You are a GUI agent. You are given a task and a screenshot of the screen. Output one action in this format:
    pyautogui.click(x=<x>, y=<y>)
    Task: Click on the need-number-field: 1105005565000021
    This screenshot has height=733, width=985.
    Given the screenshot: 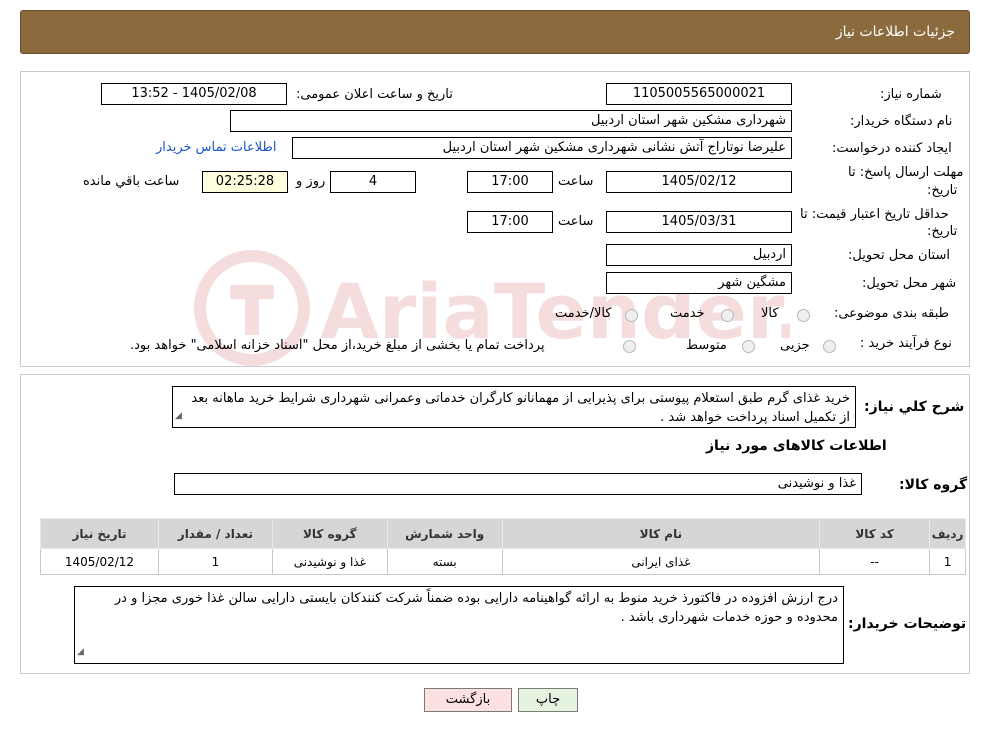 What is the action you would take?
    pyautogui.click(x=699, y=94)
    